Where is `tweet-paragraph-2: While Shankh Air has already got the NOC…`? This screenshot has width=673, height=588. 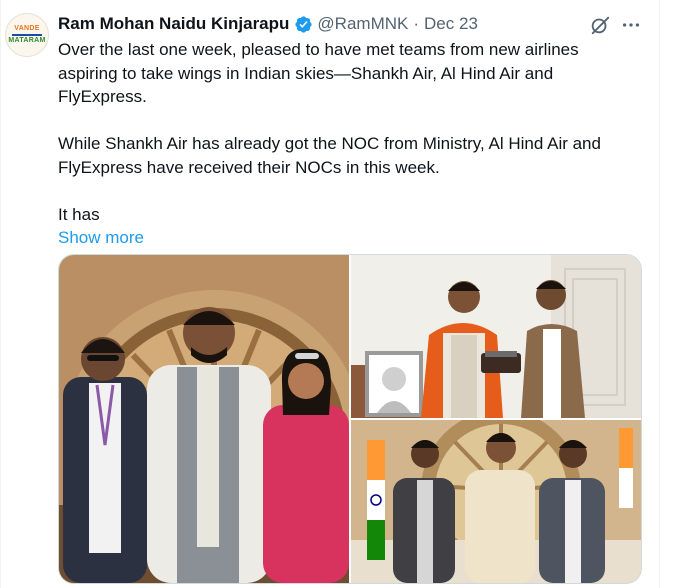 tweet-paragraph-2: While Shankh Air has already got the NOC… is located at coordinates (329, 155).